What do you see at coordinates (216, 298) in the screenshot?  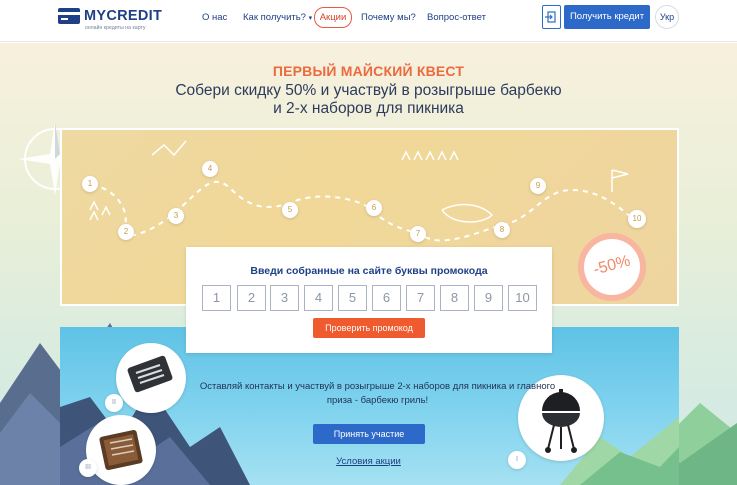 I see `promo-code-box-1: 1` at bounding box center [216, 298].